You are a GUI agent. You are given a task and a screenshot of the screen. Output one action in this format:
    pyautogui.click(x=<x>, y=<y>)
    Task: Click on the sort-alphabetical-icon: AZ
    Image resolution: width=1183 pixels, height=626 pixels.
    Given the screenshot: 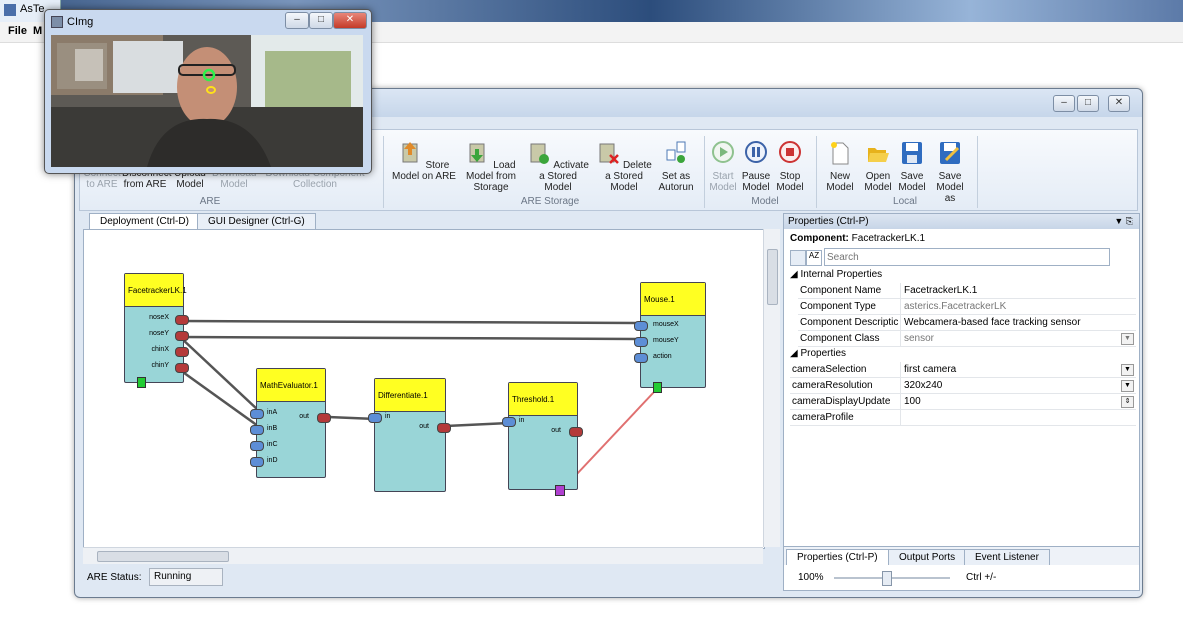 What is the action you would take?
    pyautogui.click(x=814, y=258)
    